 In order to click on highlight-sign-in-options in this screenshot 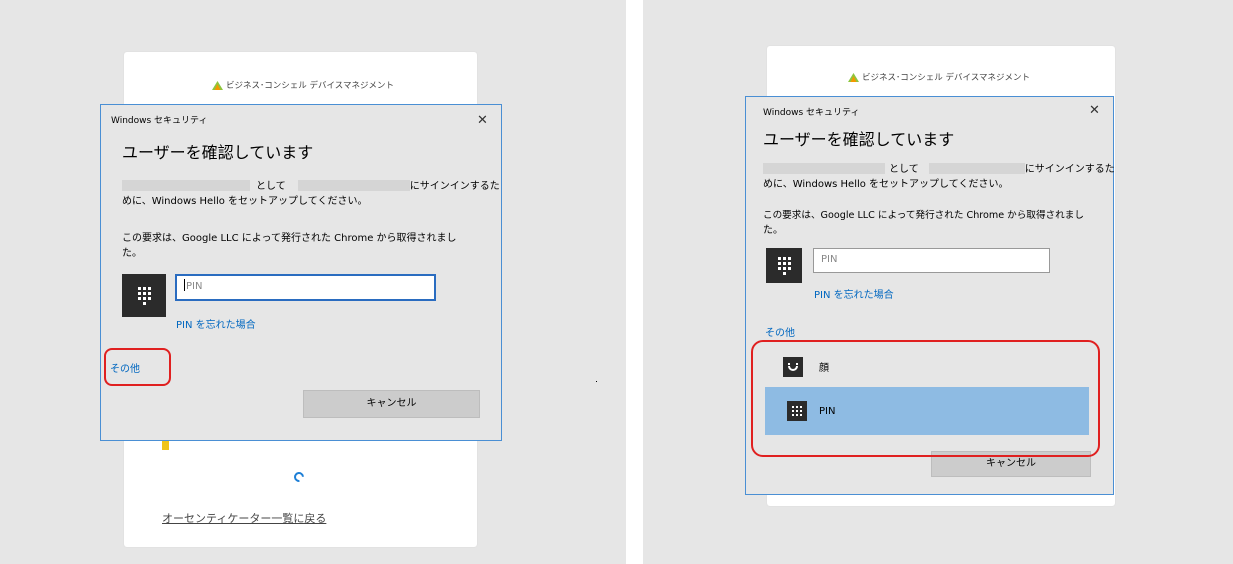, I will do `click(925, 398)`.